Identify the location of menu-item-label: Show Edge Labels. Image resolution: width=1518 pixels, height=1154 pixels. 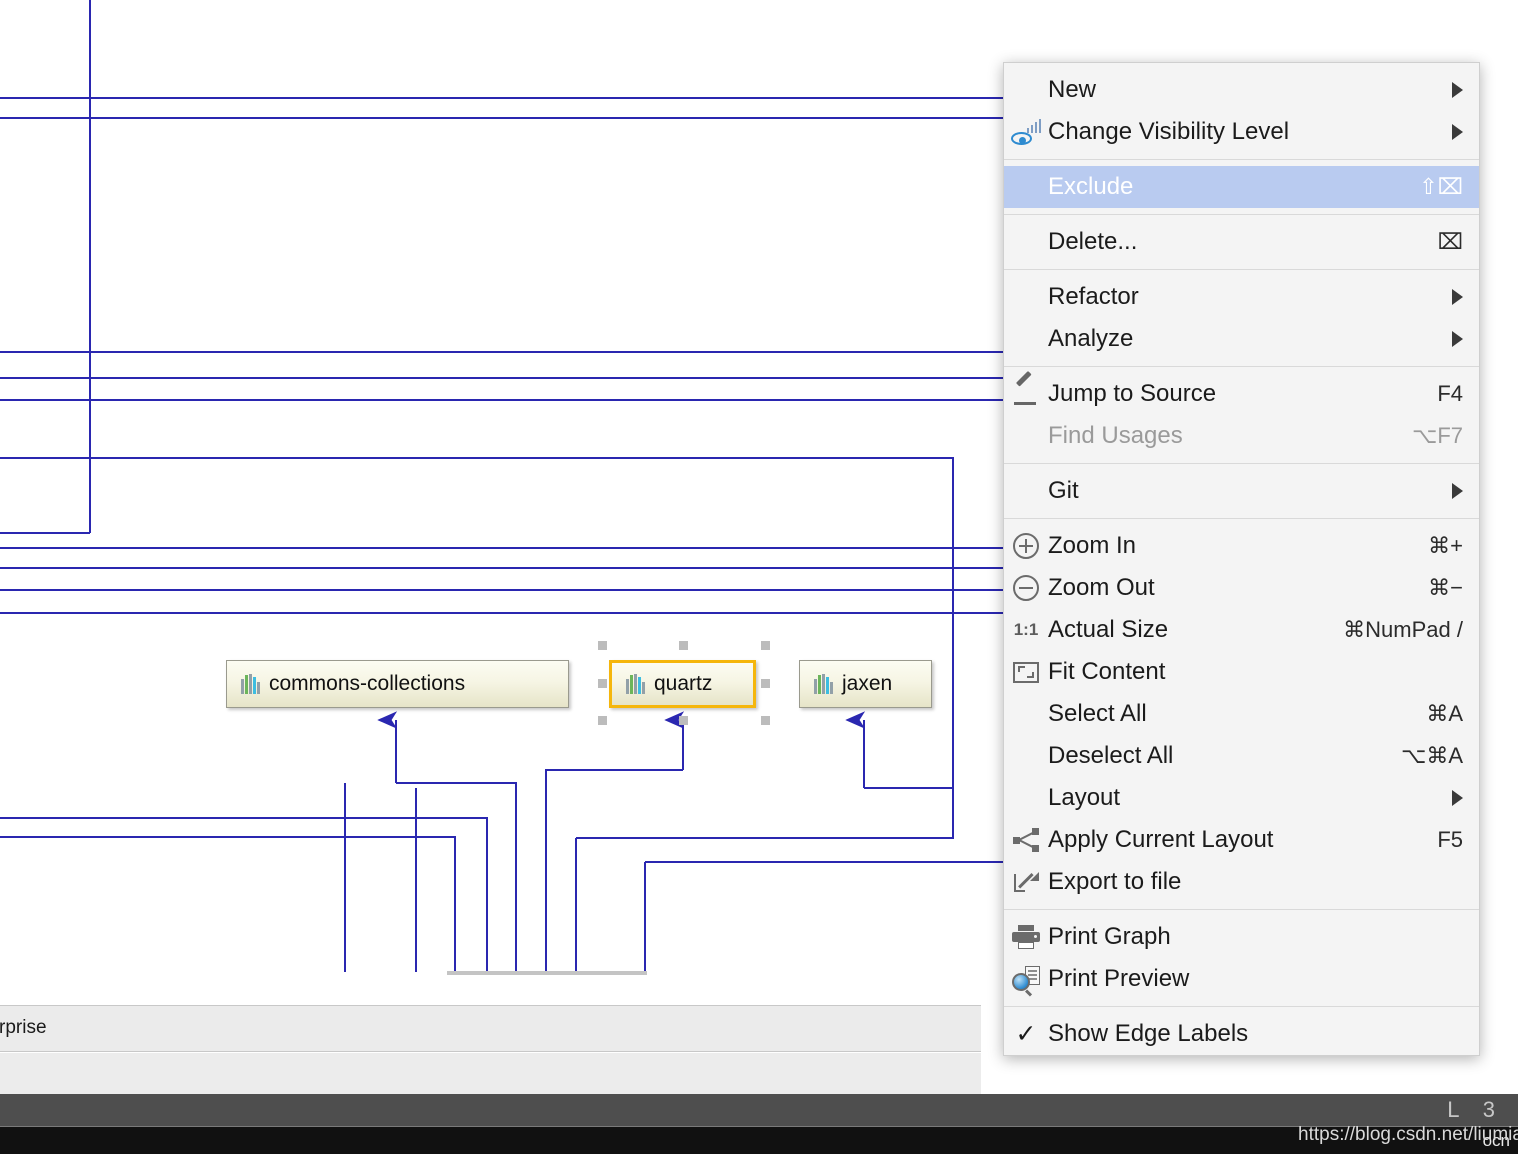
(1148, 1033).